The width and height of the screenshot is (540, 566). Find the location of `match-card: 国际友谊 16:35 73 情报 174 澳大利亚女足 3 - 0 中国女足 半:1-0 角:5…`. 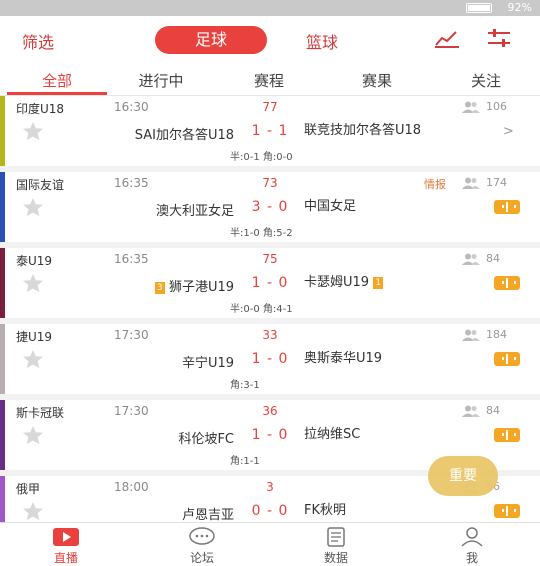

match-card: 国际友谊 16:35 73 情报 174 澳大利亚女足 3 - 0 中国女足 半:1-0 角:5… is located at coordinates (270, 207).